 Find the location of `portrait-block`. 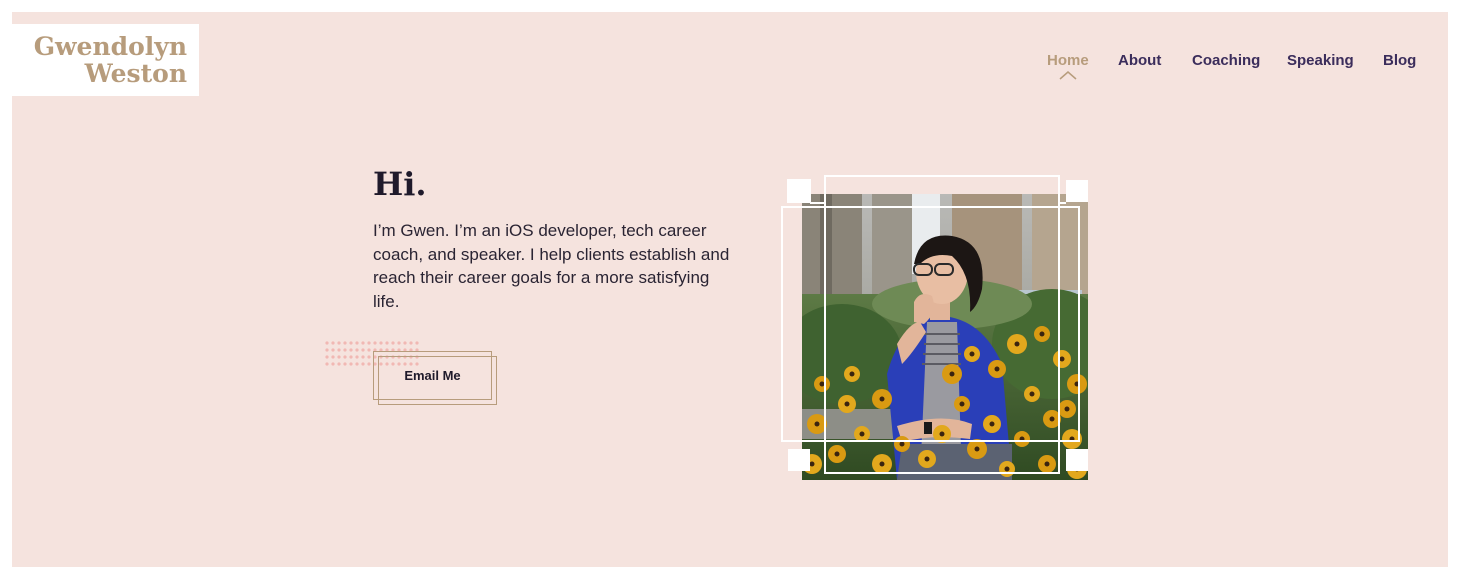

portrait-block is located at coordinates (935, 329).